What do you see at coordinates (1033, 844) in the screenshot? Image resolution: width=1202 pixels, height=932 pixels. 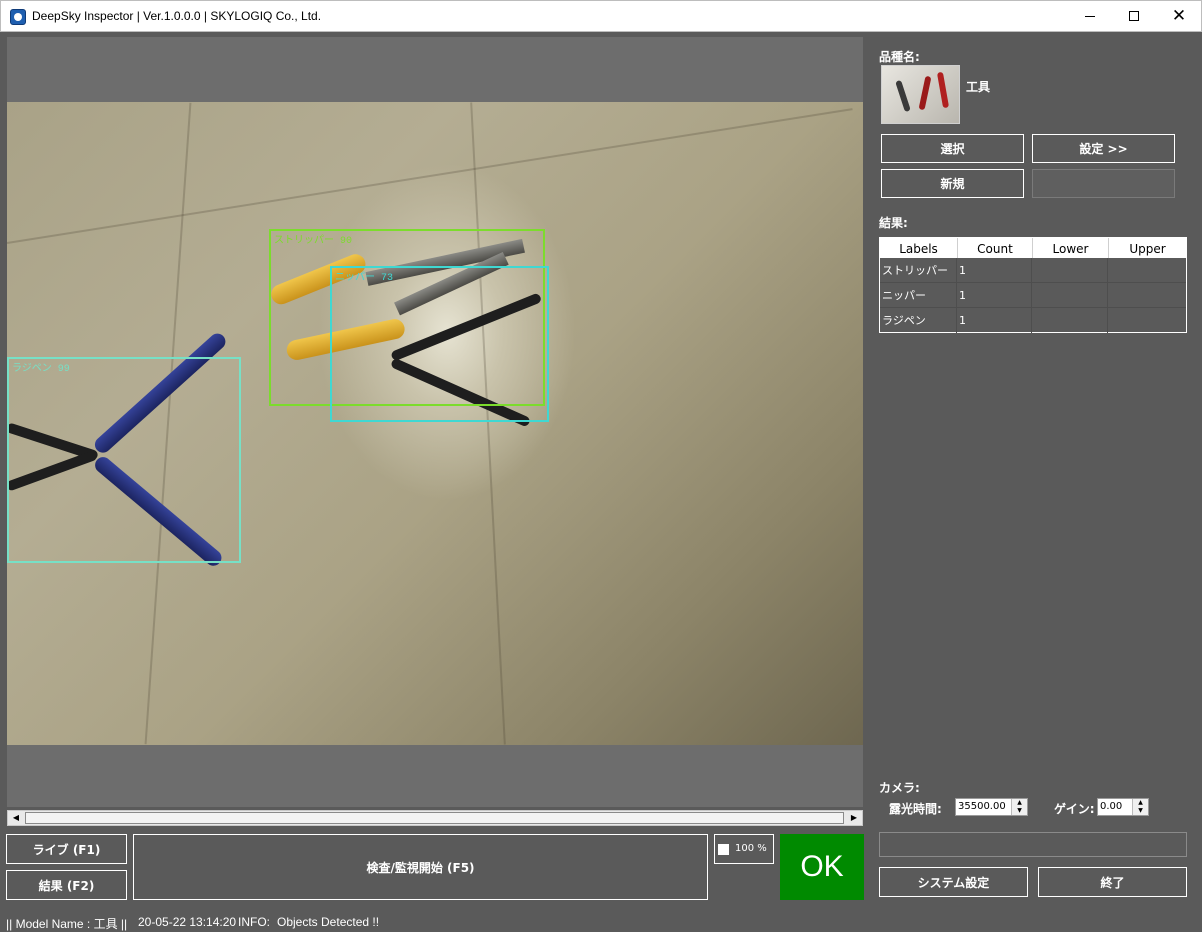 I see `info-field` at bounding box center [1033, 844].